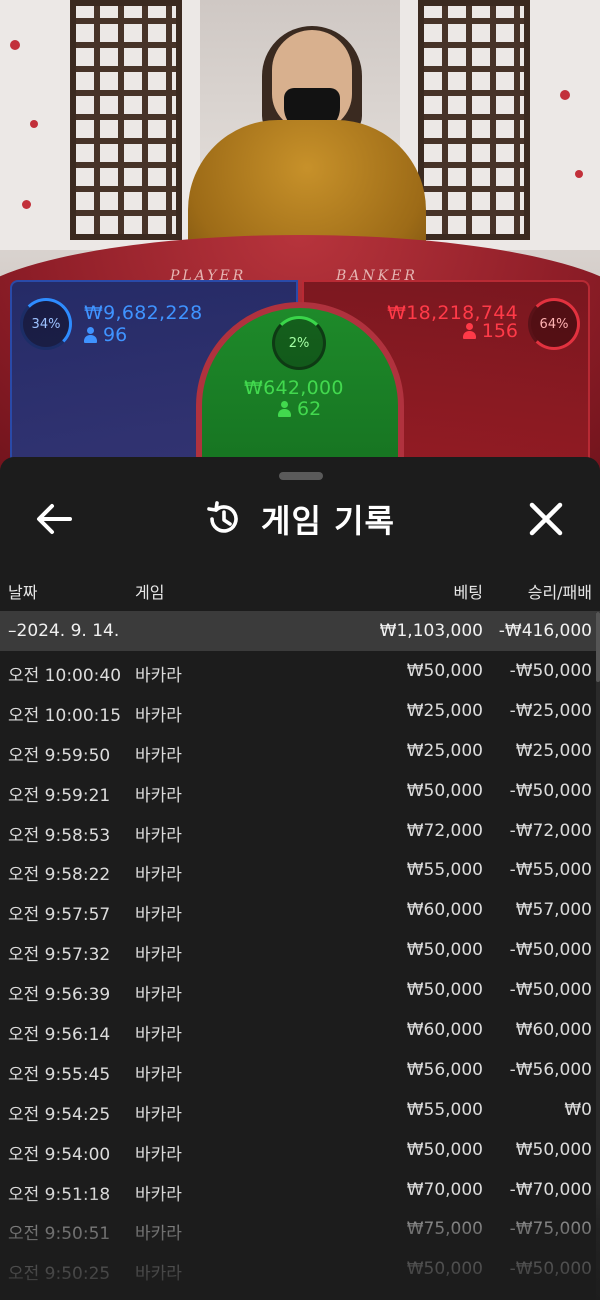 The width and height of the screenshot is (600, 1300). I want to click on person-icon, so click(90, 335).